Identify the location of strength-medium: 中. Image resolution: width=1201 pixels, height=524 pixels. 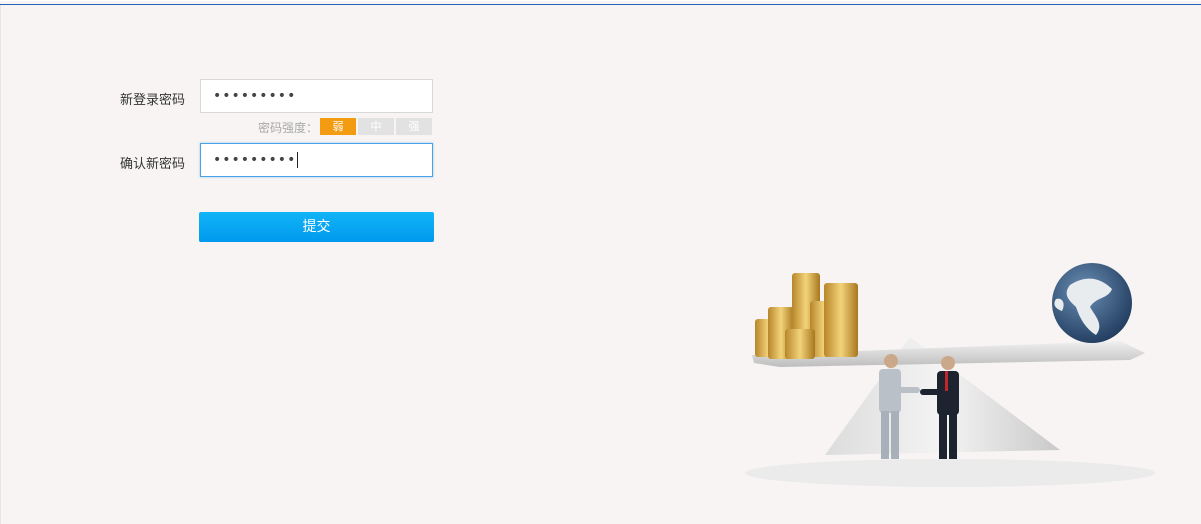
(376, 126).